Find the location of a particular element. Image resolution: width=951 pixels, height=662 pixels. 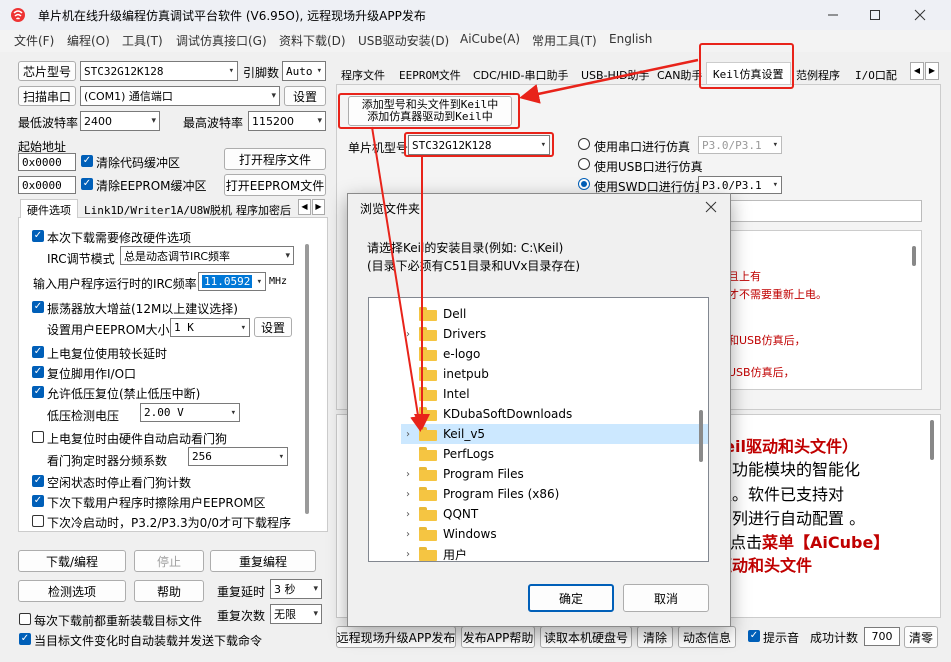

folder-tree-item: PerfLogs is located at coordinates (554, 454).